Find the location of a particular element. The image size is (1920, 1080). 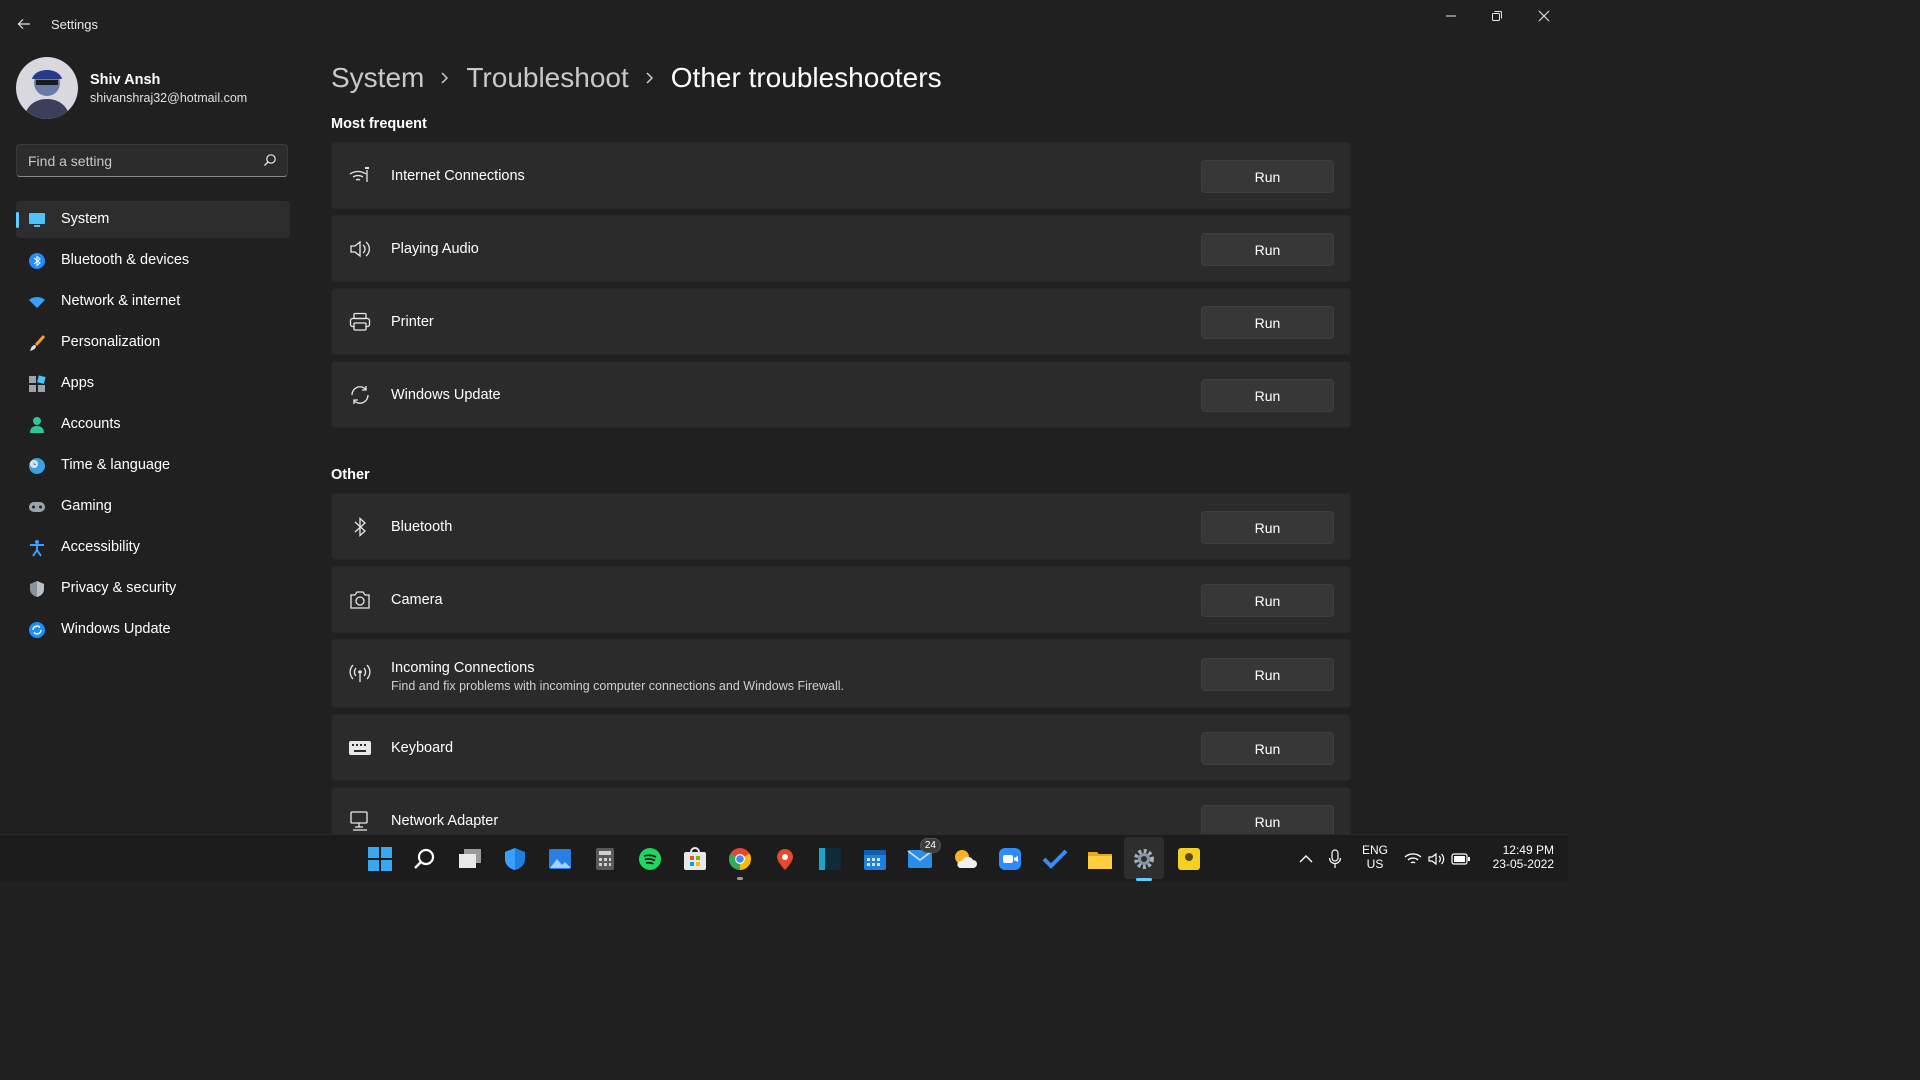

taskbar-defender is located at coordinates (515, 859).